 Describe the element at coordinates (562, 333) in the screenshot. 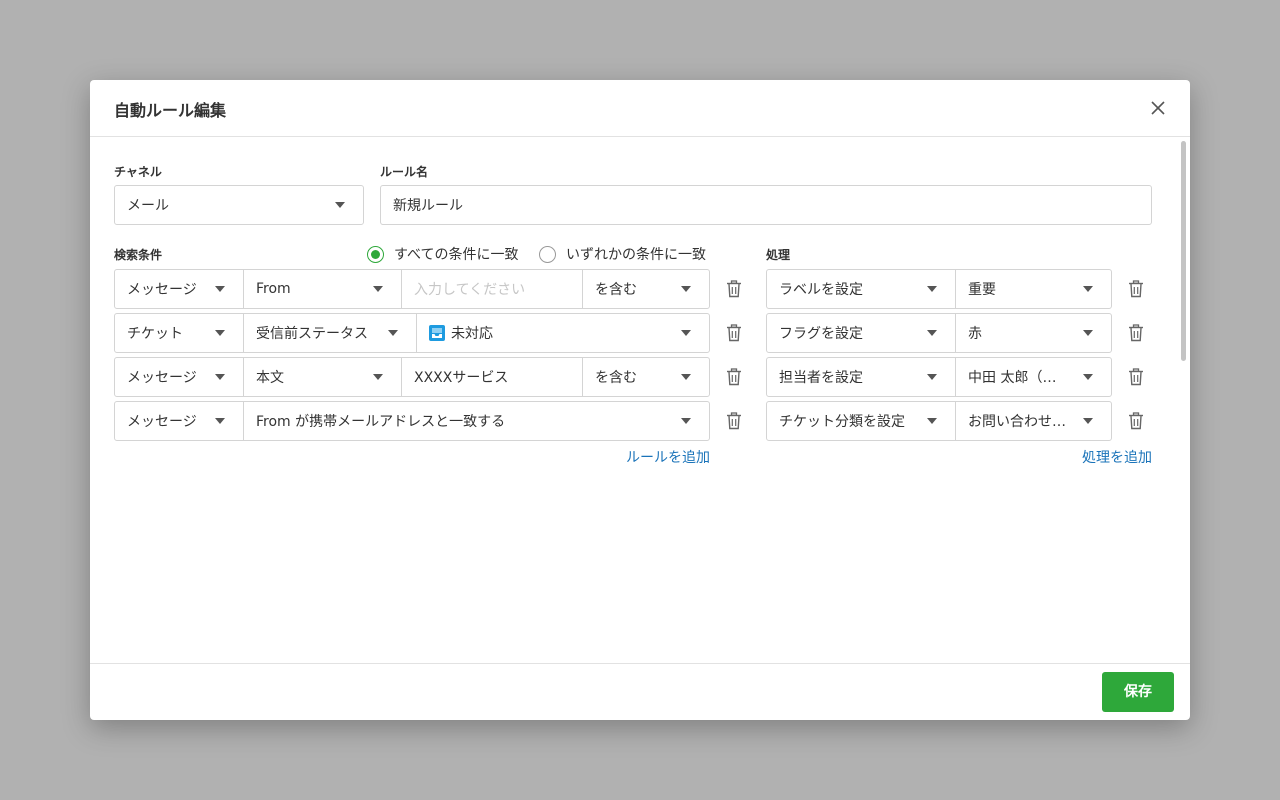

I see `condition-status-select: 未対応` at that location.